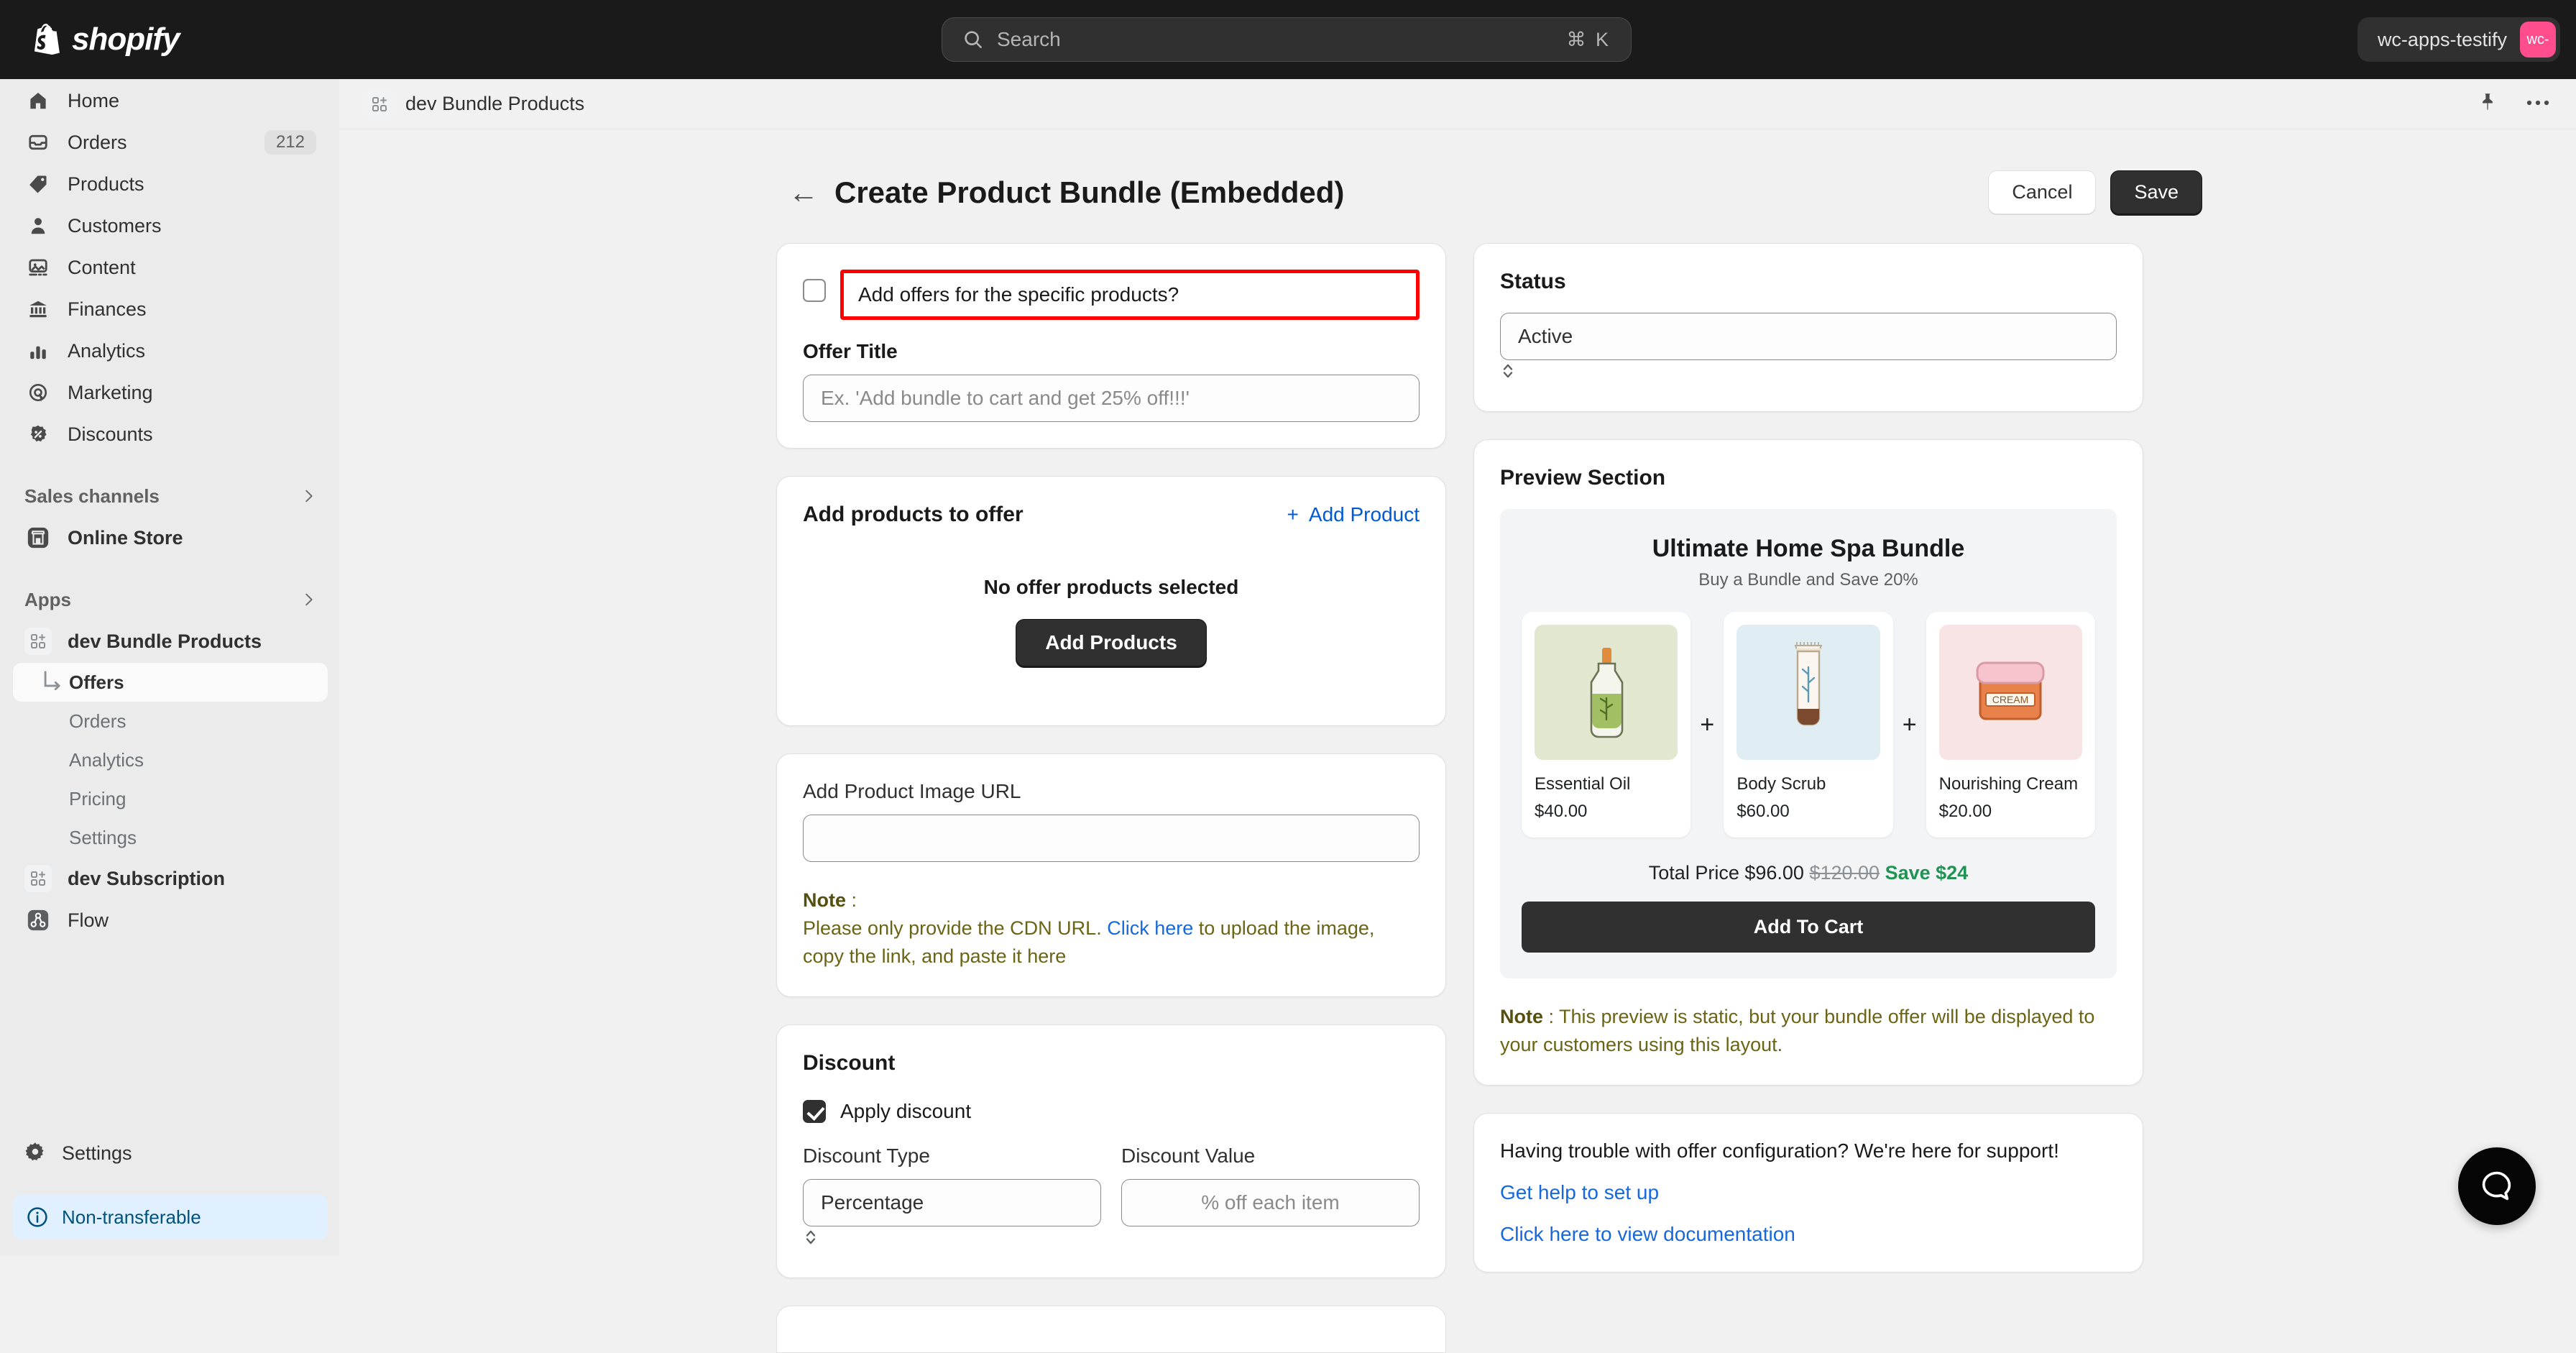 This screenshot has width=2576, height=1353. What do you see at coordinates (131, 1217) in the screenshot?
I see `non-transferable-label: Non-transferable` at bounding box center [131, 1217].